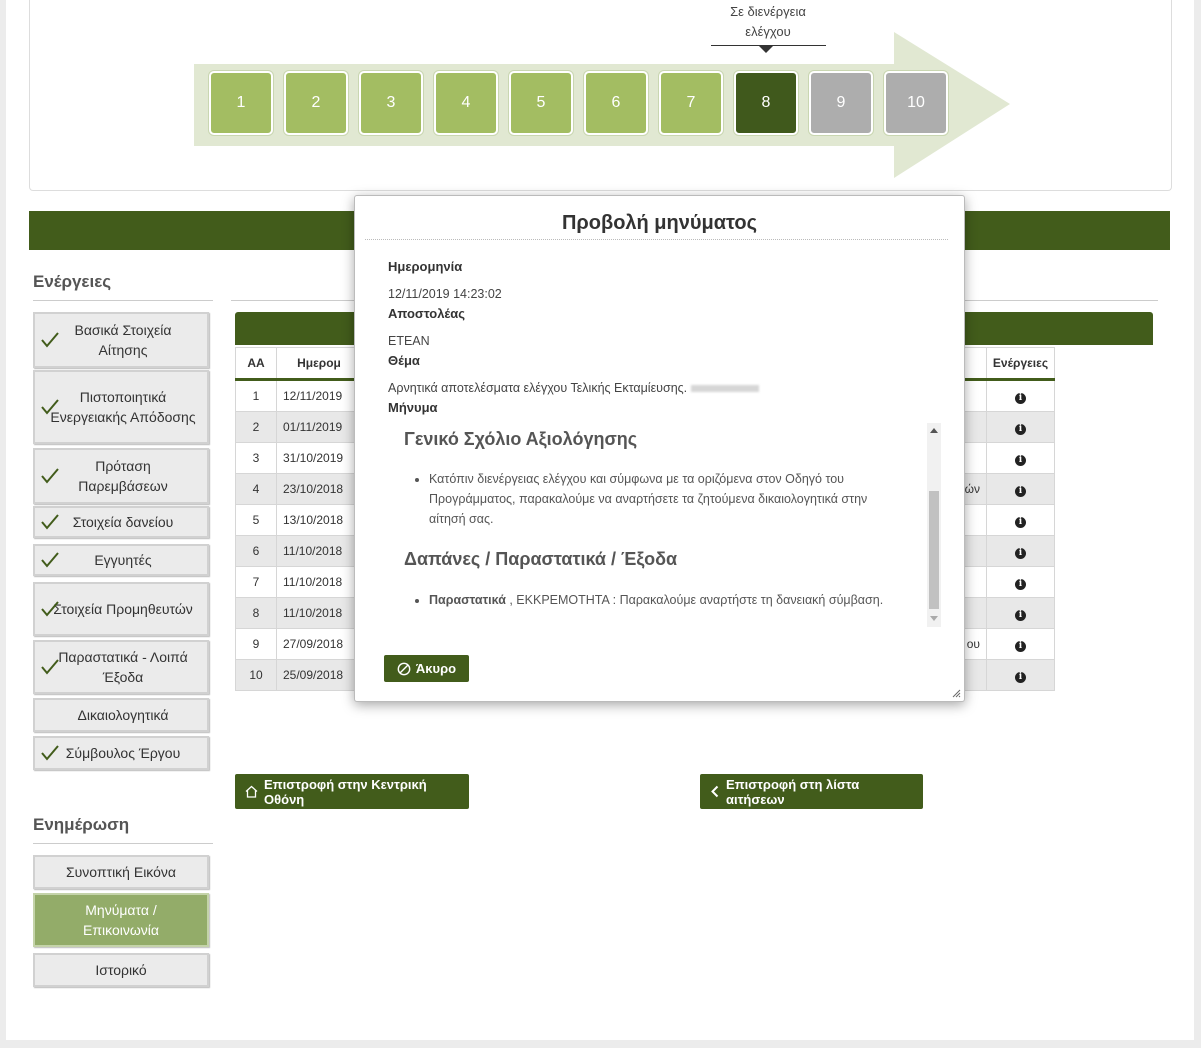  Describe the element at coordinates (541, 103) in the screenshot. I see `progress-step-5: 5` at that location.